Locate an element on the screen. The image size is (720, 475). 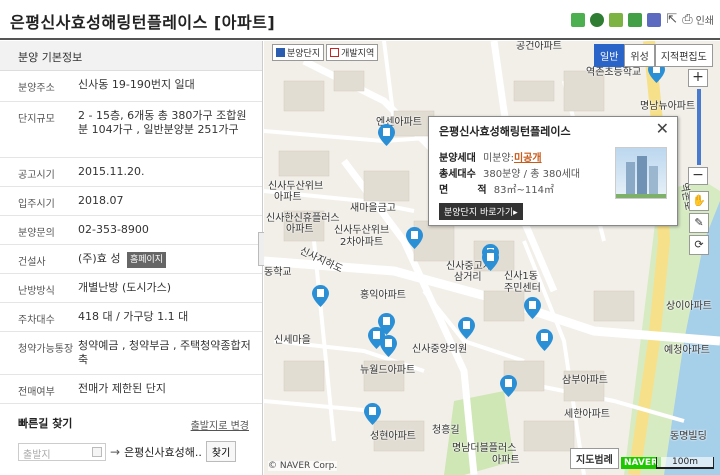
info-value: 신사동 19-190번지 일대 is located at coordinates (136, 84).